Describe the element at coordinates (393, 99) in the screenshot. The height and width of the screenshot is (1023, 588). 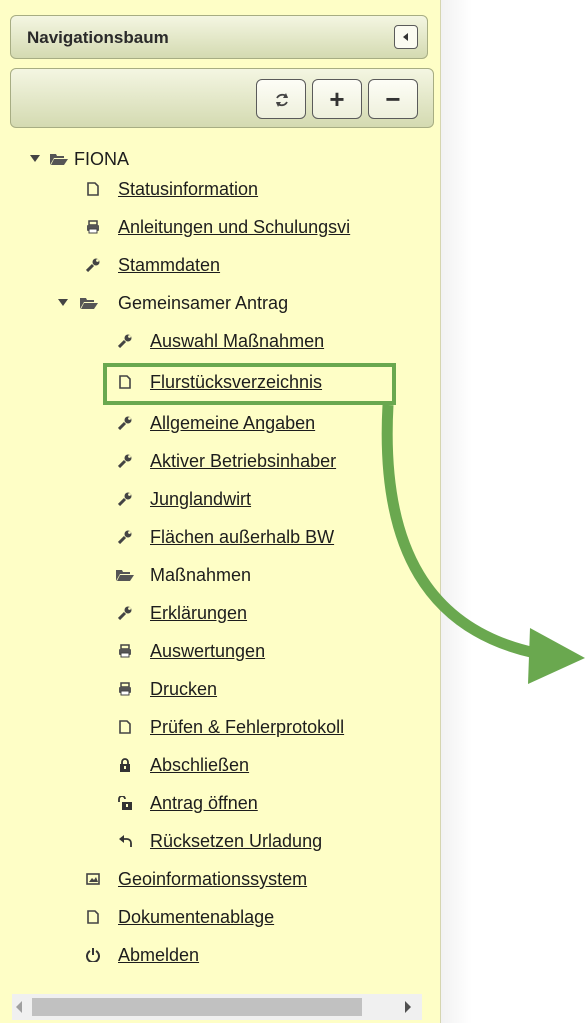
I see `collapse-all-button: −` at that location.